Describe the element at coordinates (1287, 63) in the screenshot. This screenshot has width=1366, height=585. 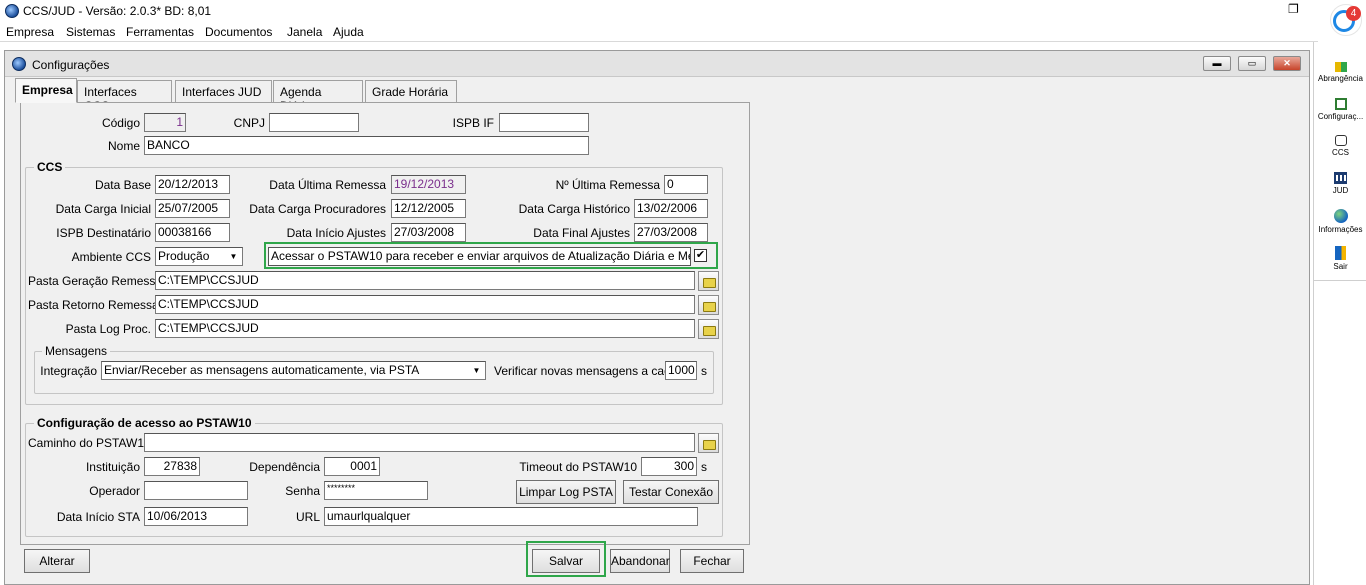
I see `close-button: ✕` at that location.